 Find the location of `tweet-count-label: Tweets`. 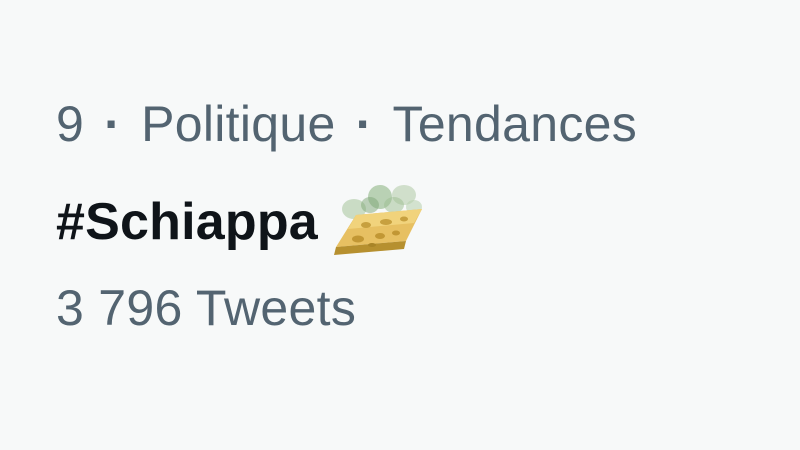

tweet-count-label: Tweets is located at coordinates (276, 308).